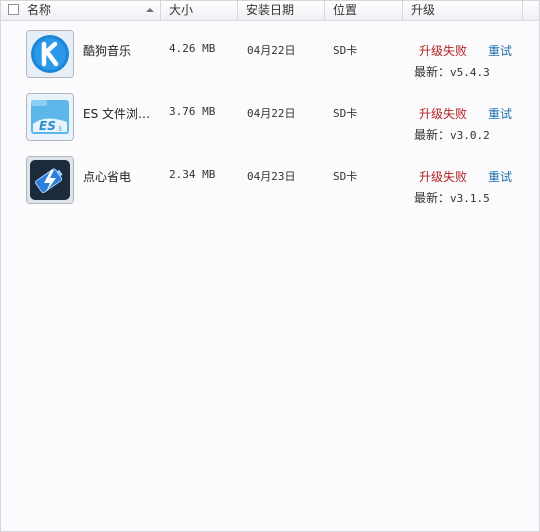 The image size is (540, 532). I want to click on list-header: 名称 大小 安装日期 位置 升级, so click(270, 11).